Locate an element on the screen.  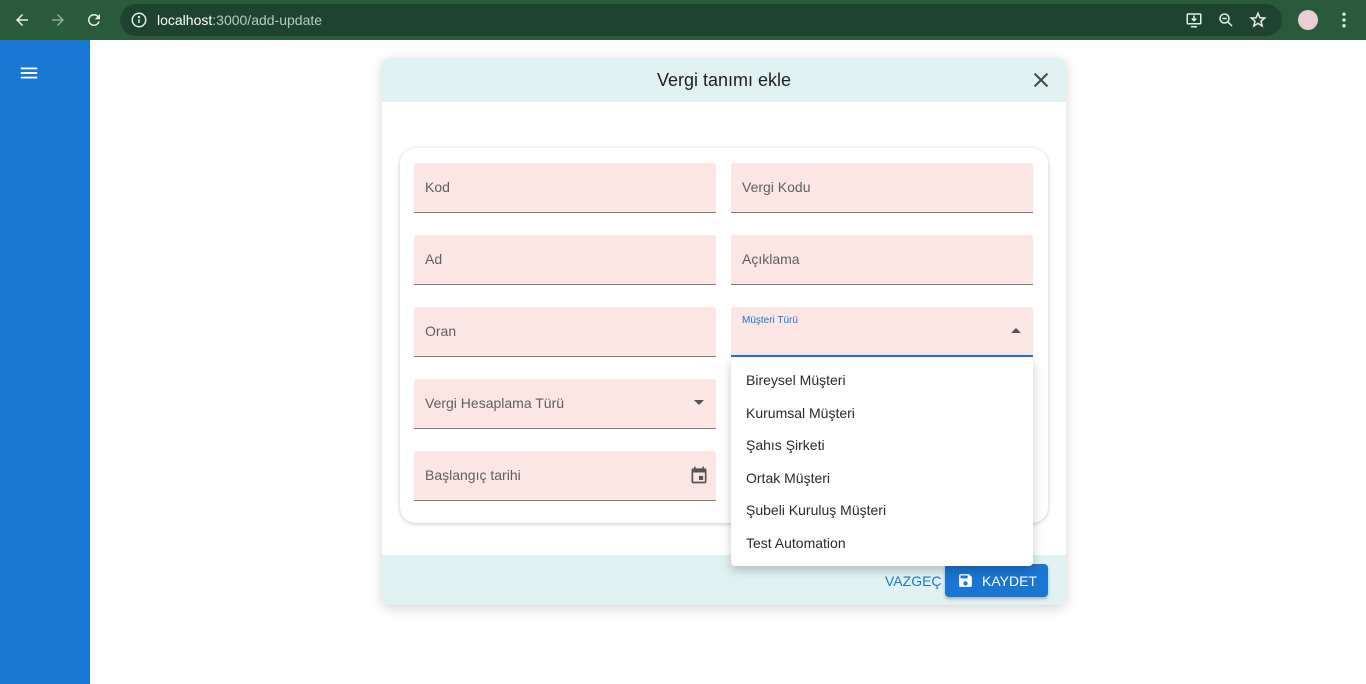
close-icon is located at coordinates (1041, 80).